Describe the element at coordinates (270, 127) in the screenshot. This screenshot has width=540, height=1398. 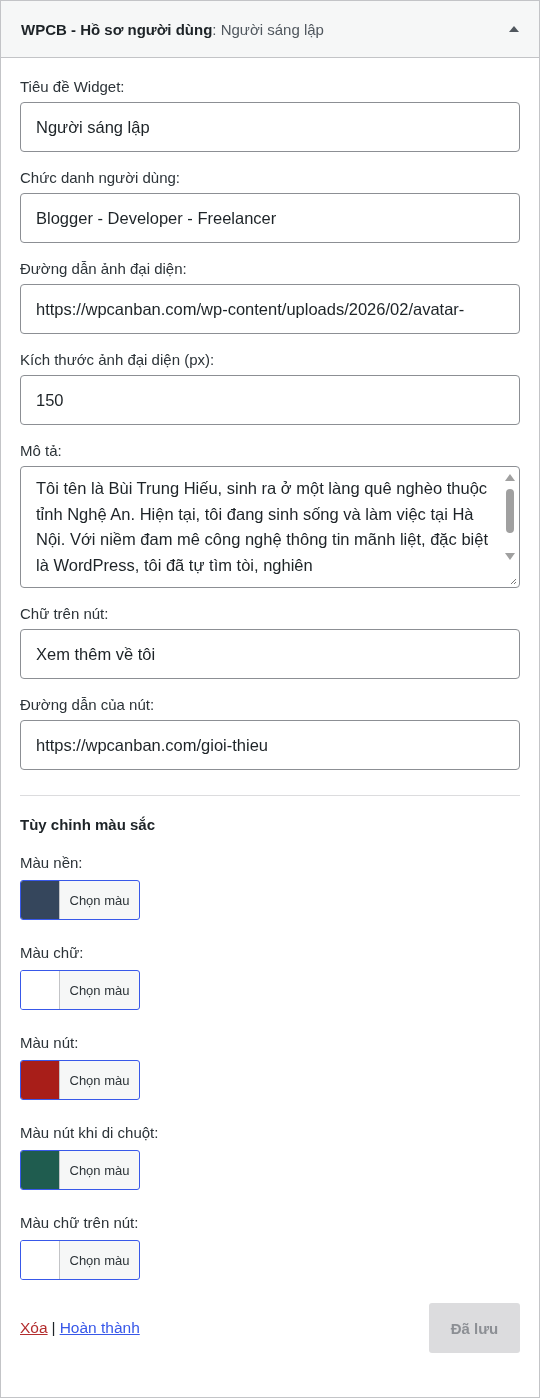
I see `text-field: Người sáng lập` at that location.